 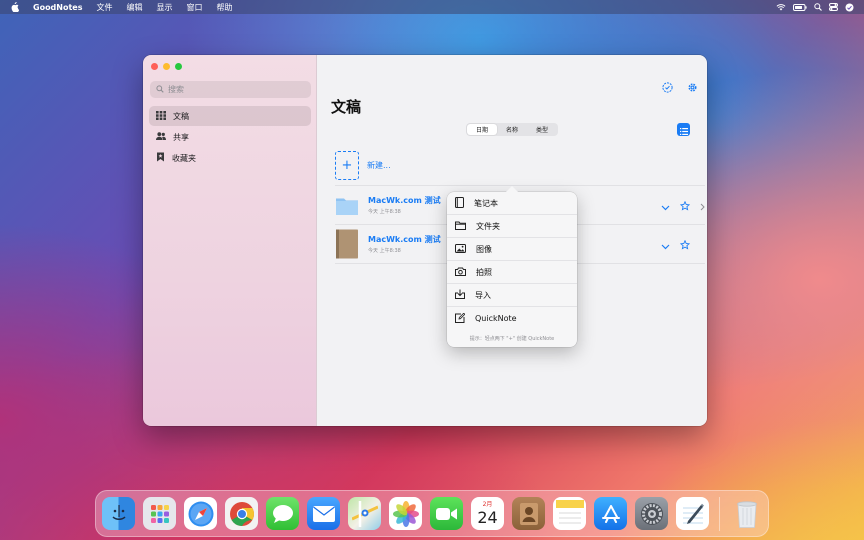 I want to click on search-placeholder: 搜索, so click(x=176, y=89).